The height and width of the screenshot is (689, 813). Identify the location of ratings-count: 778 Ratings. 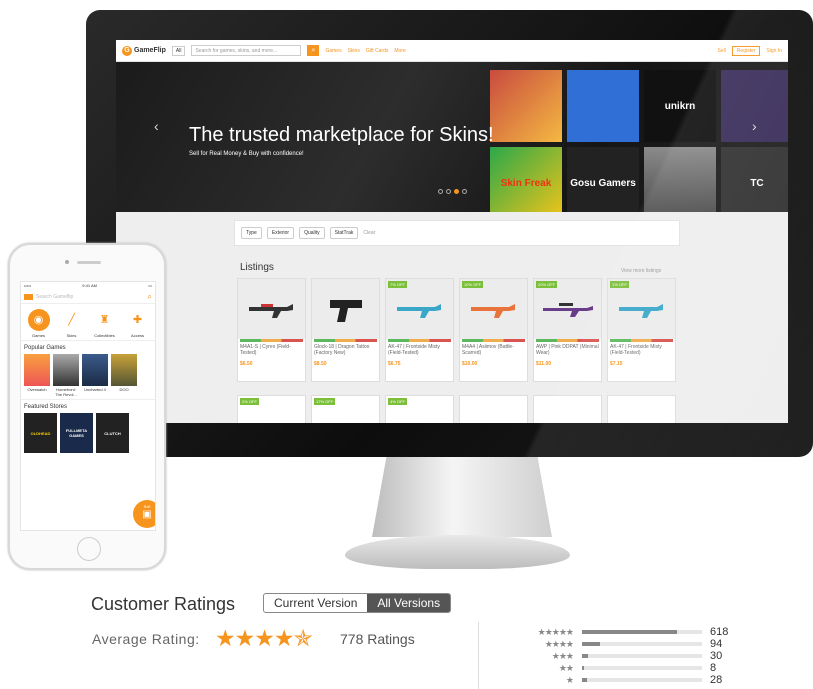
(377, 639).